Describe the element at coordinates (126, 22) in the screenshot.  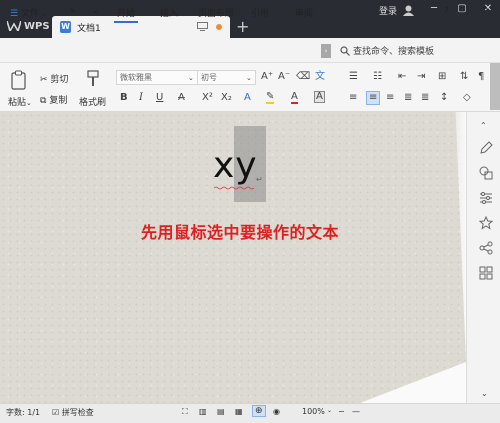
I see `active-tab-indicator` at that location.